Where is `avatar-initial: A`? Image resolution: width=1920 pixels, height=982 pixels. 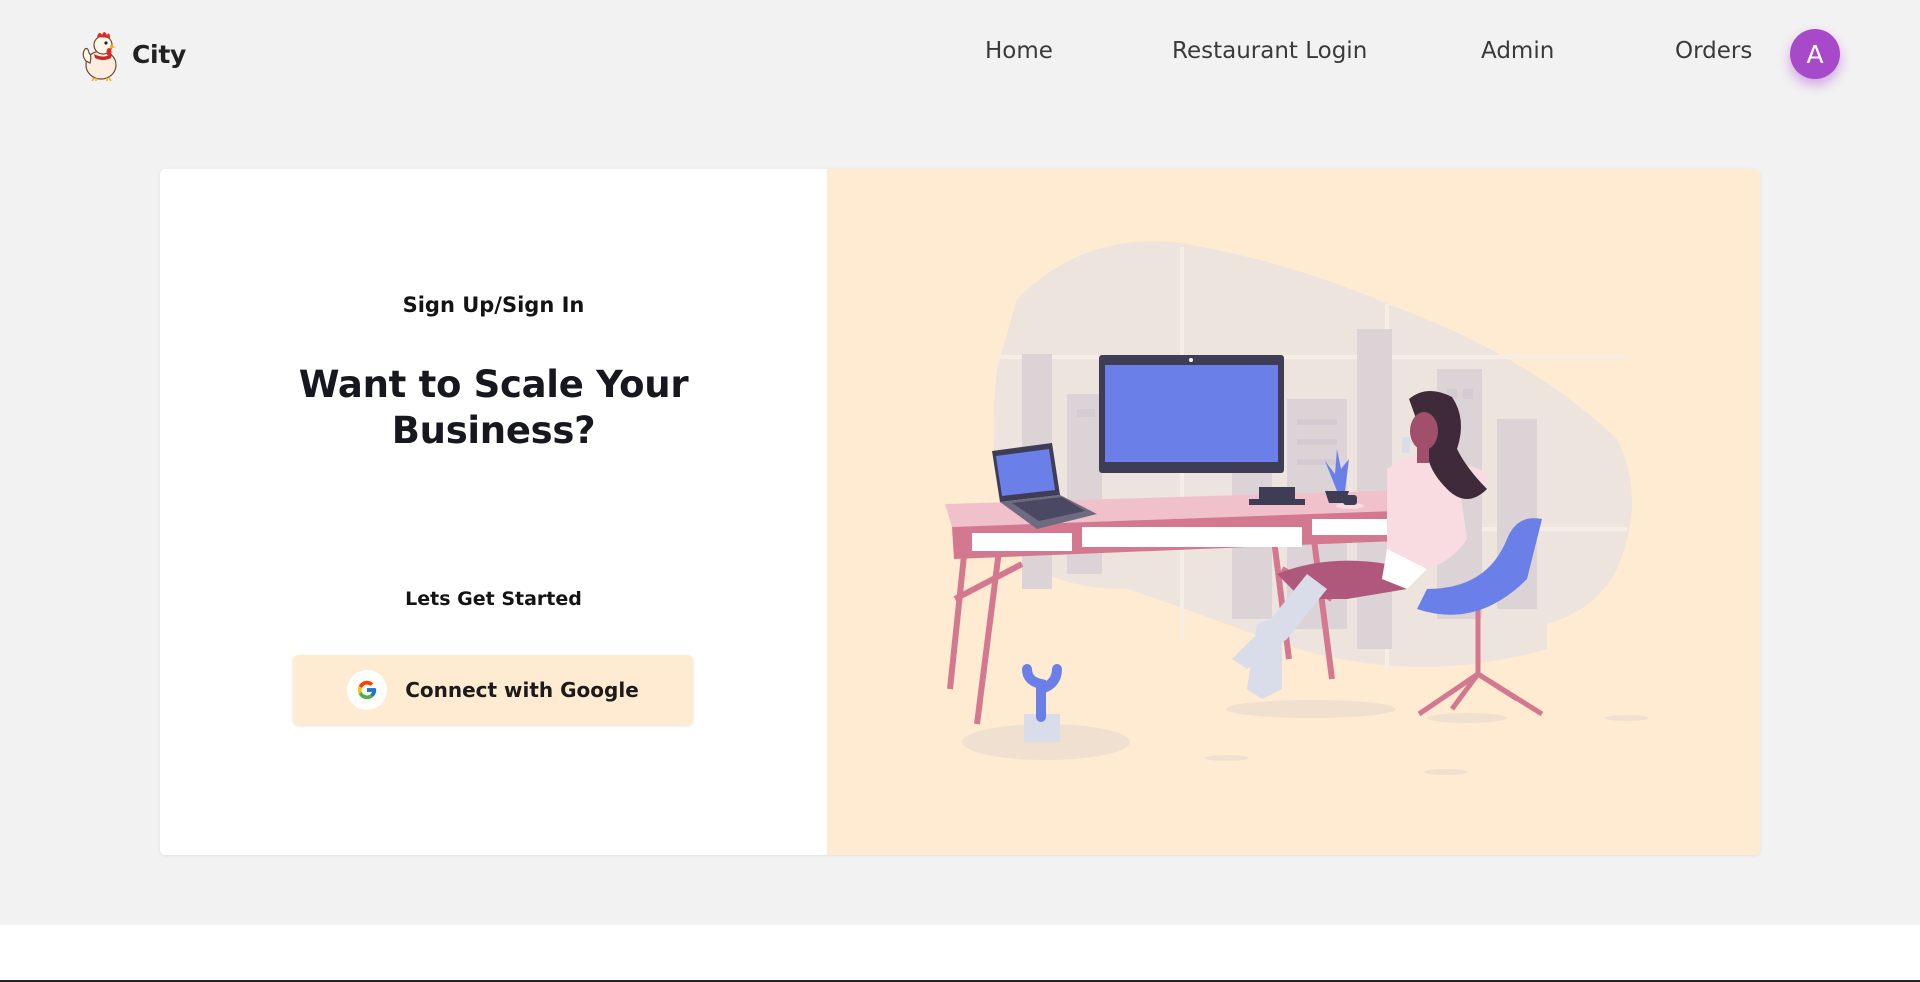
avatar-initial: A is located at coordinates (1815, 54).